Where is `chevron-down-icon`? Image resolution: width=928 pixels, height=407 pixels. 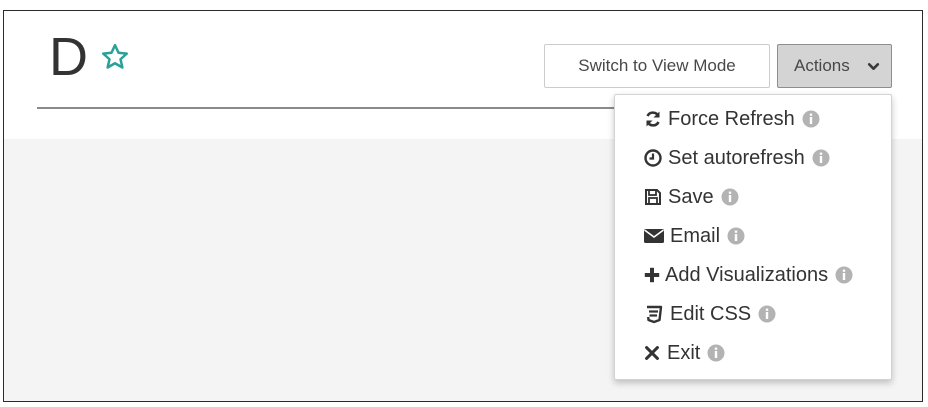
chevron-down-icon is located at coordinates (873, 66).